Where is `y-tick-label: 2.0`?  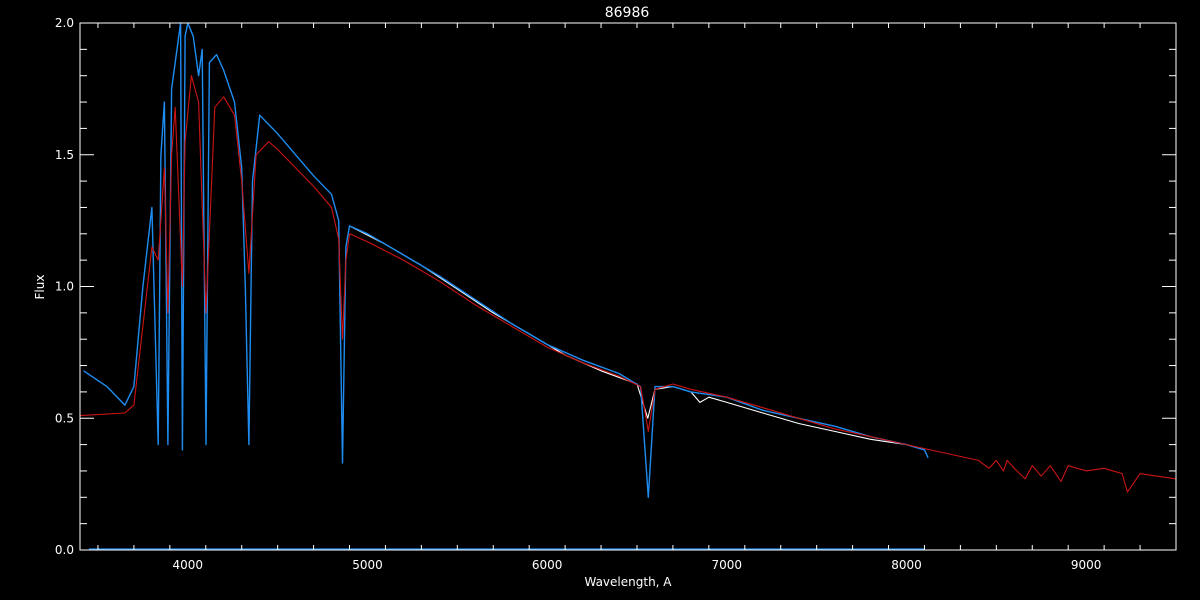 y-tick-label: 2.0 is located at coordinates (64, 23).